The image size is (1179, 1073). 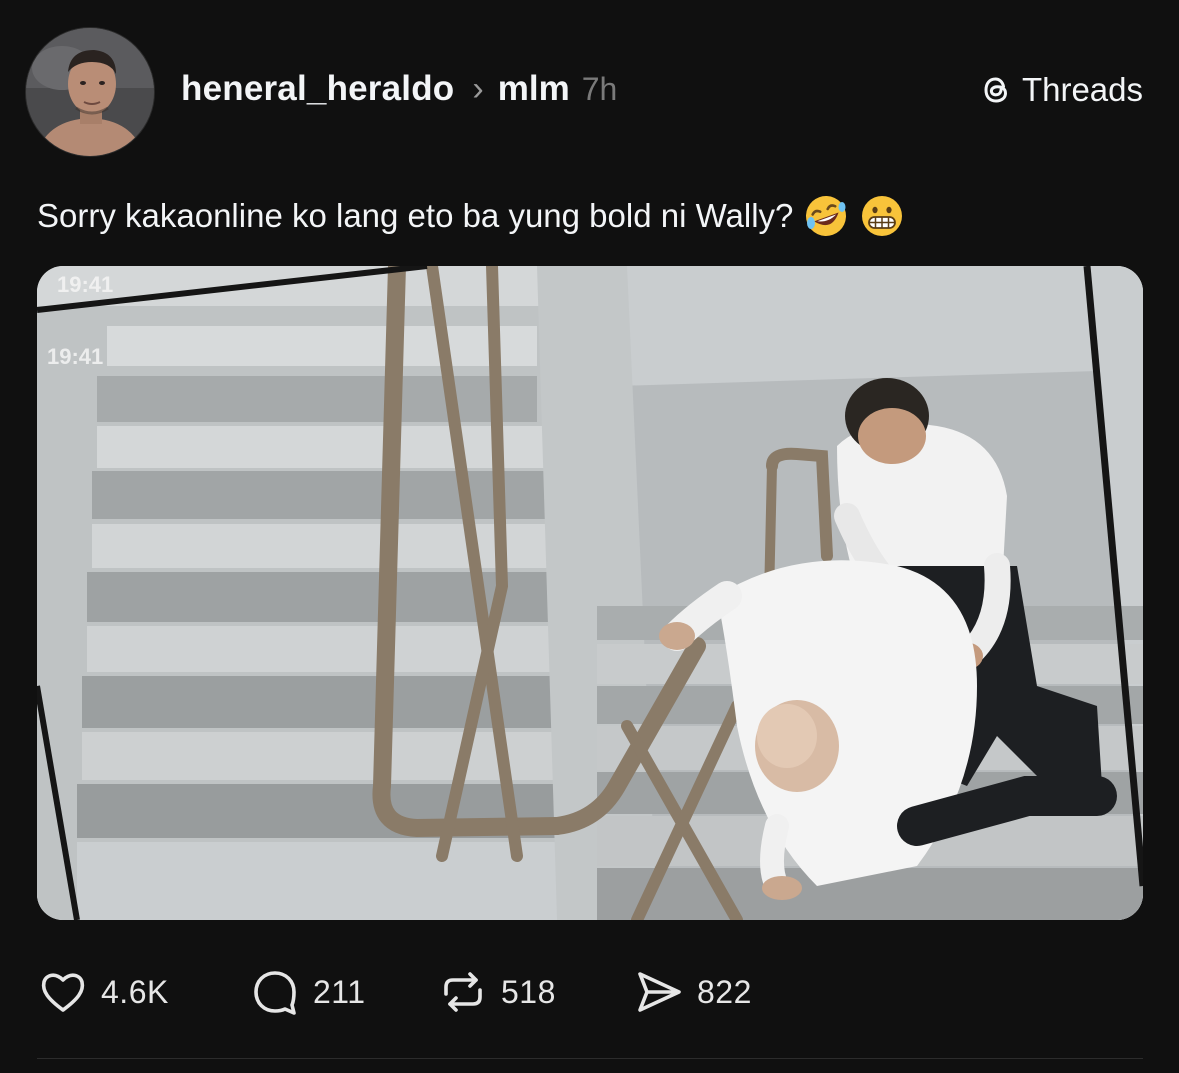 What do you see at coordinates (75, 356) in the screenshot?
I see `cctv-timestamp-2: 19:41` at bounding box center [75, 356].